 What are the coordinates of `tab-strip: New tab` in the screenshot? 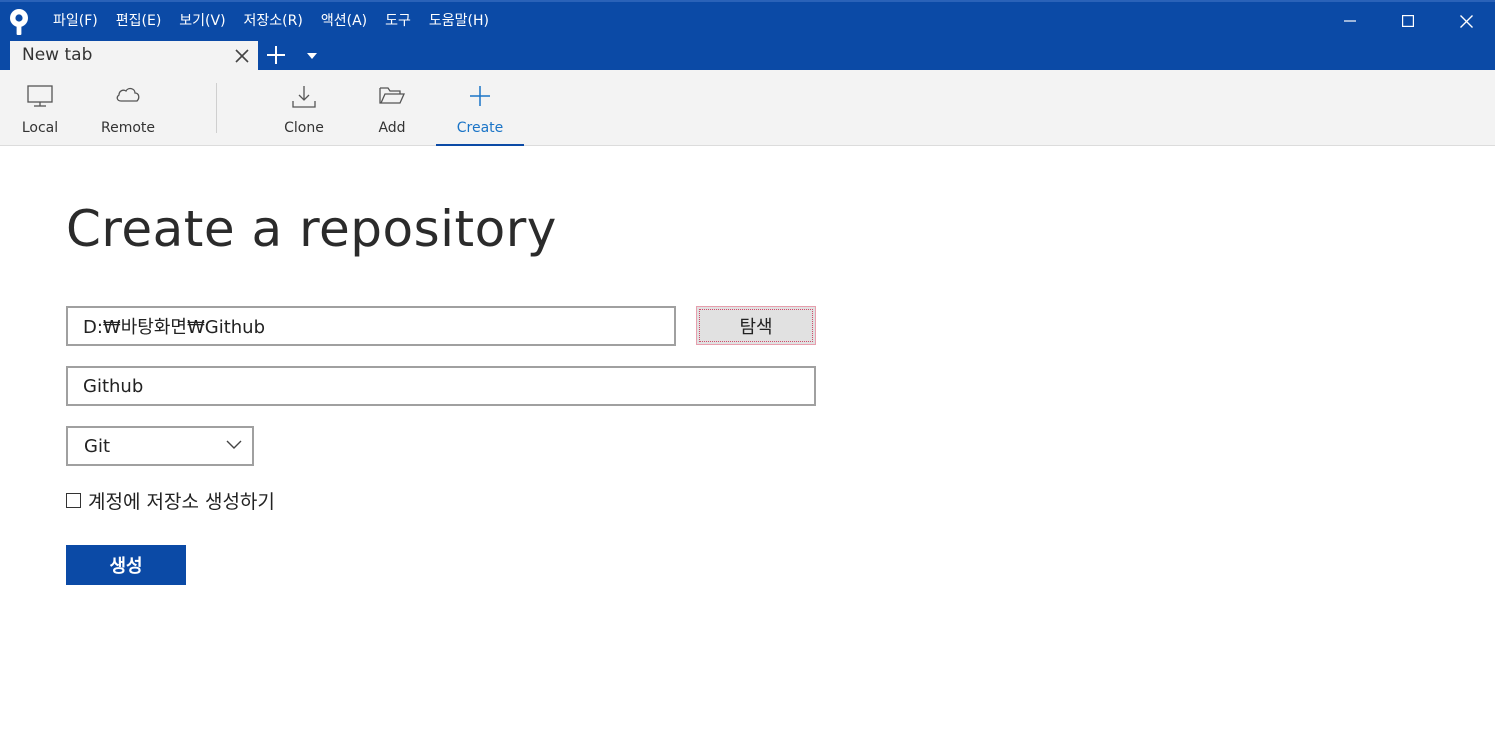 It's located at (747, 55).